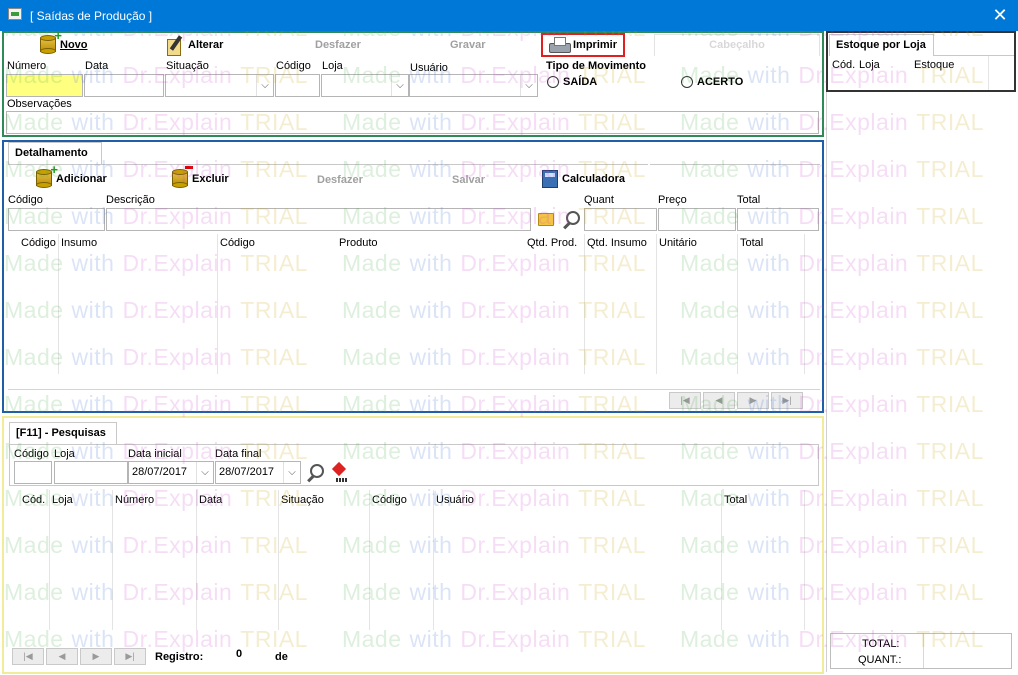 Image resolution: width=1018 pixels, height=675 pixels. What do you see at coordinates (429, 68) in the screenshot?
I see `usuario-label: Usuário` at bounding box center [429, 68].